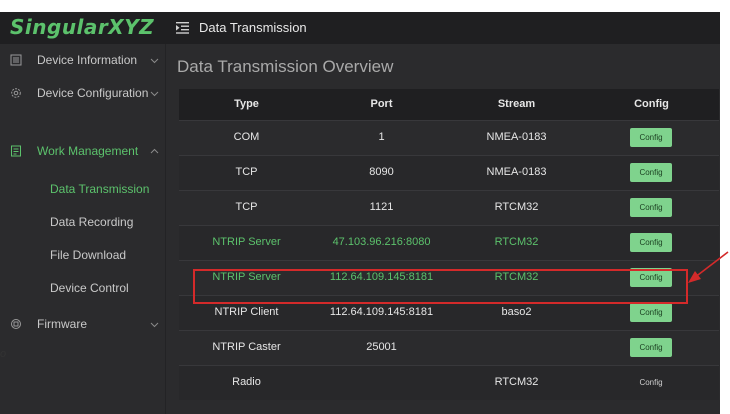  I want to click on cell-port: 47.103.96.216:8080, so click(381, 242).